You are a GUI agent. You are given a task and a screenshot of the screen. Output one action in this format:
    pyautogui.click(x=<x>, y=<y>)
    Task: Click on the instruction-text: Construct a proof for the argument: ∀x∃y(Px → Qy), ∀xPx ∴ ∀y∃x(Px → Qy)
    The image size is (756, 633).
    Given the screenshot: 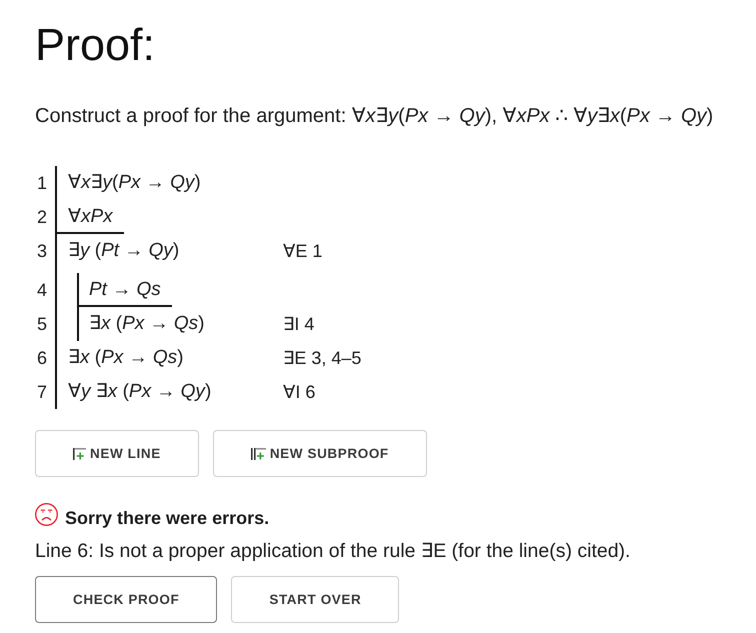 What is the action you would take?
    pyautogui.click(x=374, y=116)
    